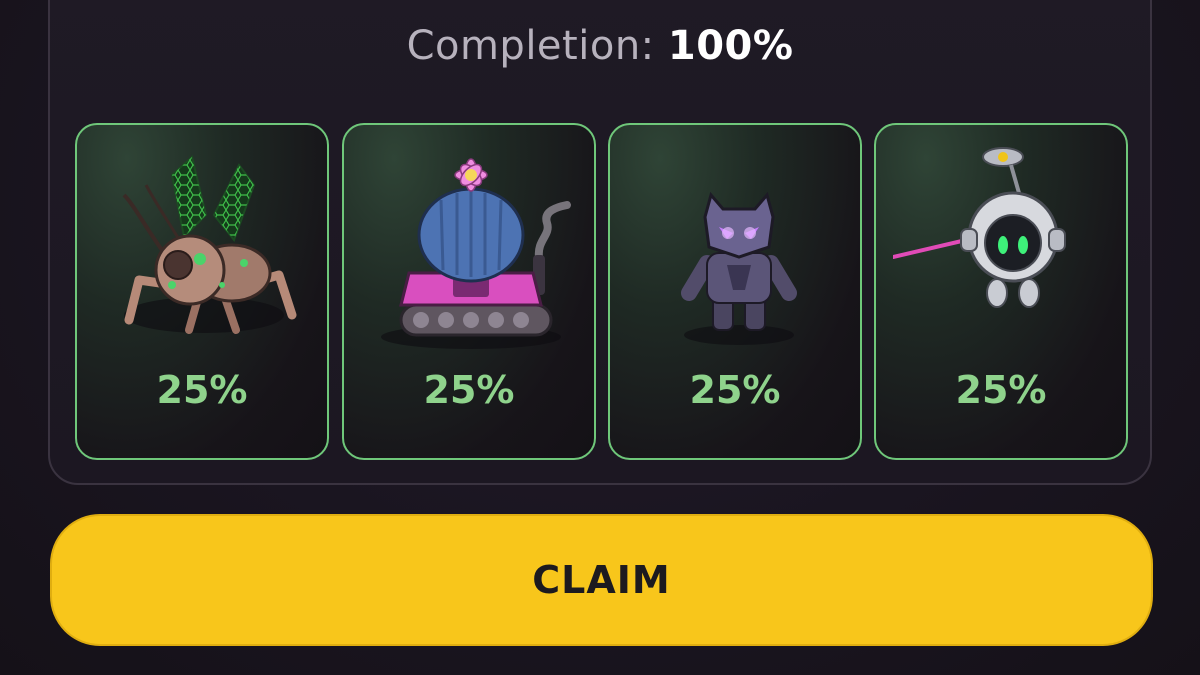  What do you see at coordinates (209, 244) in the screenshot?
I see `robotic-insect-icon` at bounding box center [209, 244].